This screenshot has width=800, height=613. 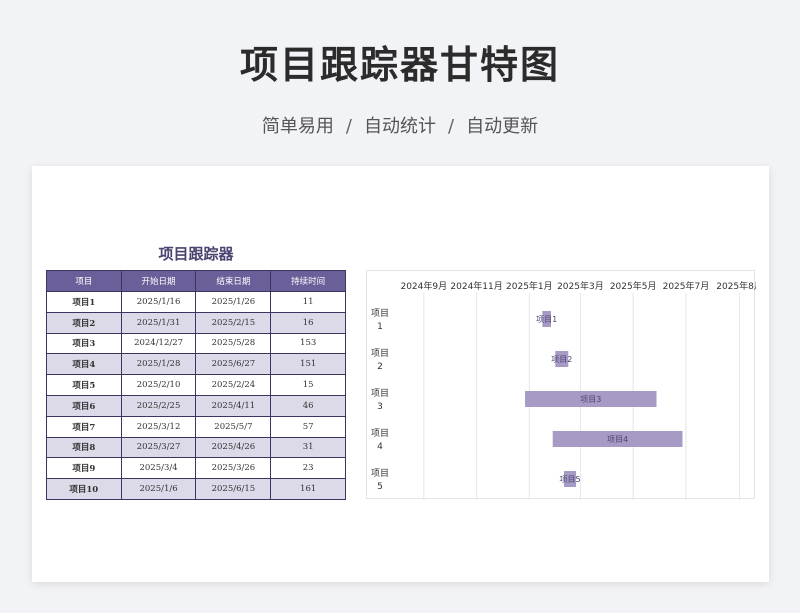 What do you see at coordinates (158, 385) in the screenshot?
I see `cell-start-date: 2025/2/10` at bounding box center [158, 385].